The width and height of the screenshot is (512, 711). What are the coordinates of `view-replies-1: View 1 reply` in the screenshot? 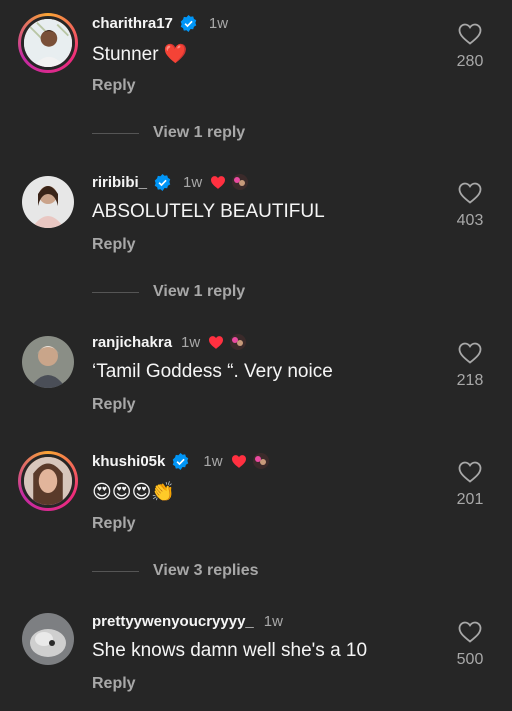 It's located at (168, 133).